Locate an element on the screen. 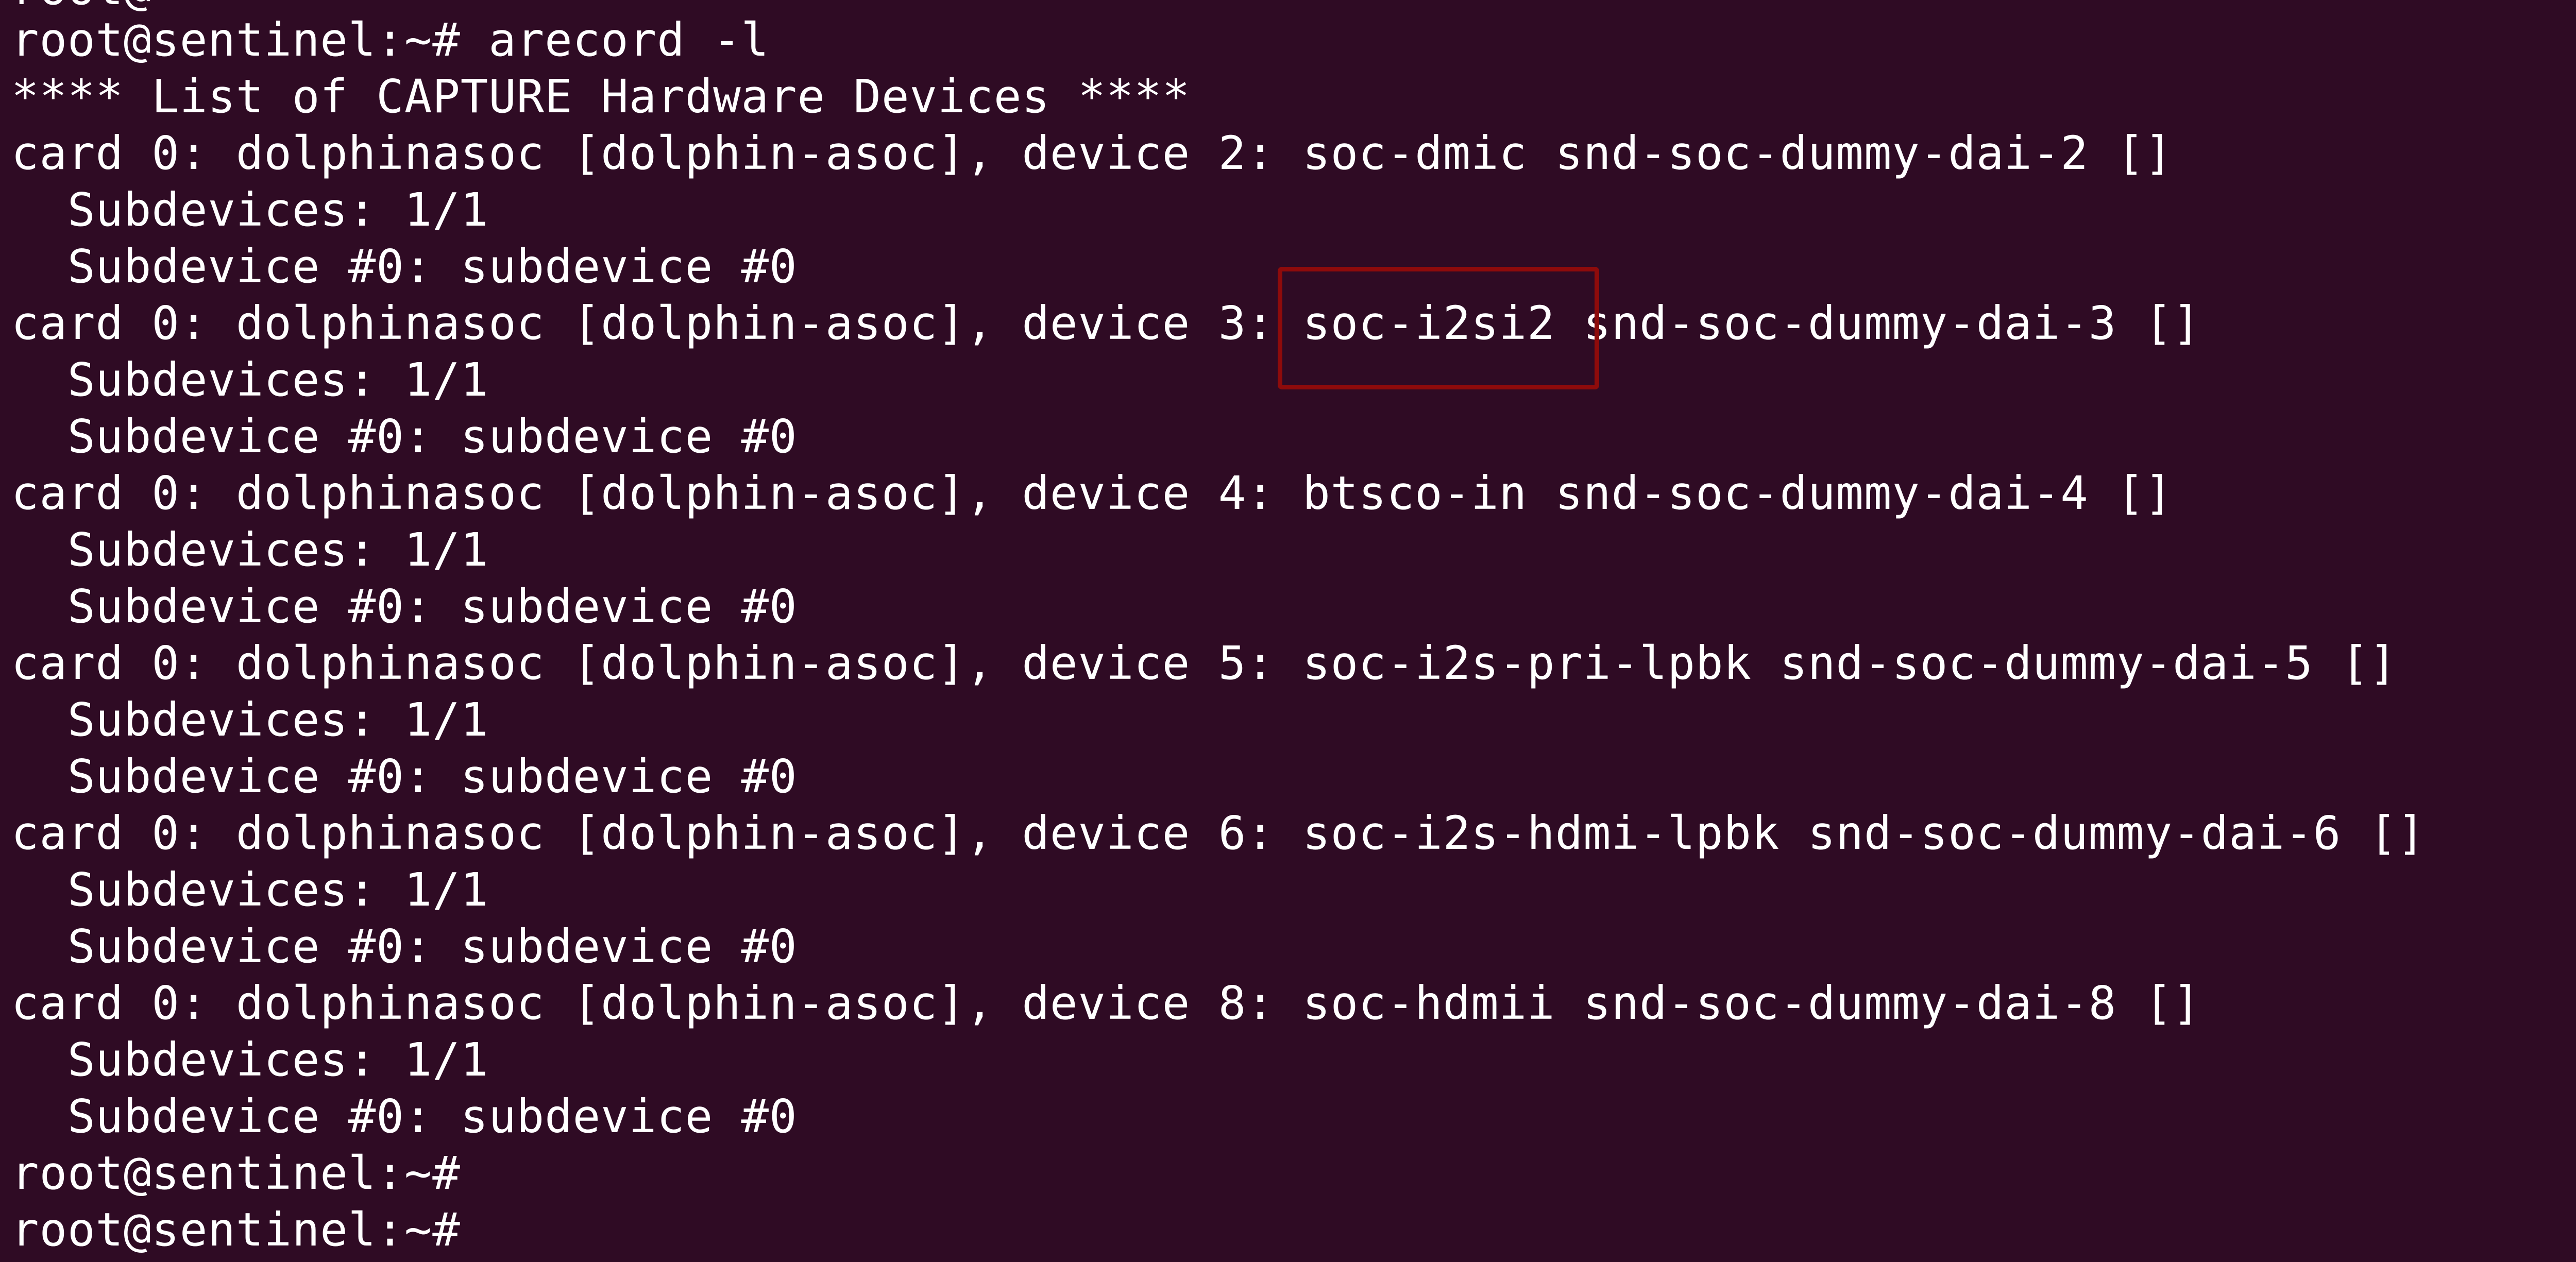 The width and height of the screenshot is (2576, 1262). terminal-line-prompt: root@sentinel:~# is located at coordinates (236, 1173).